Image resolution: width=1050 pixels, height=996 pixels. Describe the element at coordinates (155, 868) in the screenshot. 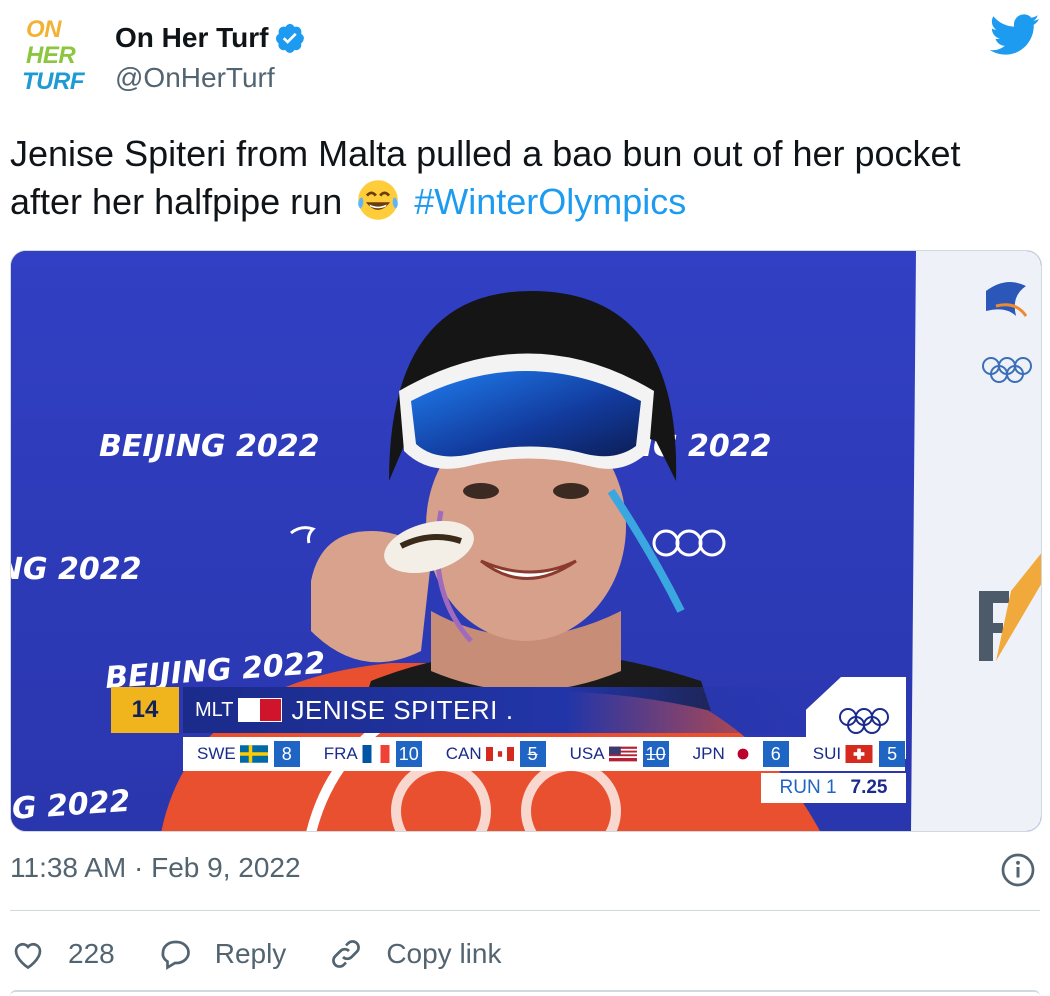

I see `tweet-timestamp: 11:38 AM · Feb 9, 2022` at that location.